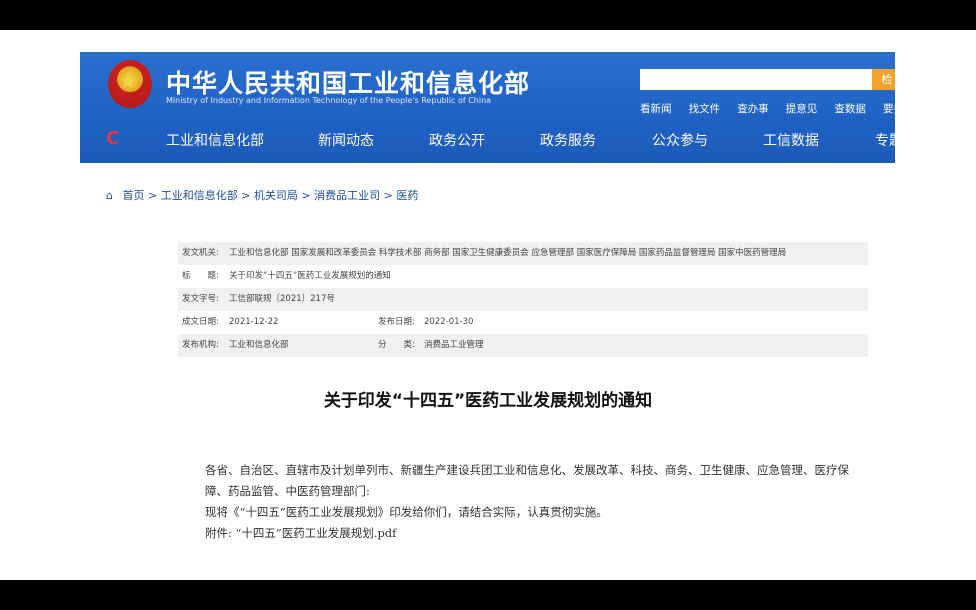  I want to click on nav-item-gov-info: 政务公开, so click(457, 140).